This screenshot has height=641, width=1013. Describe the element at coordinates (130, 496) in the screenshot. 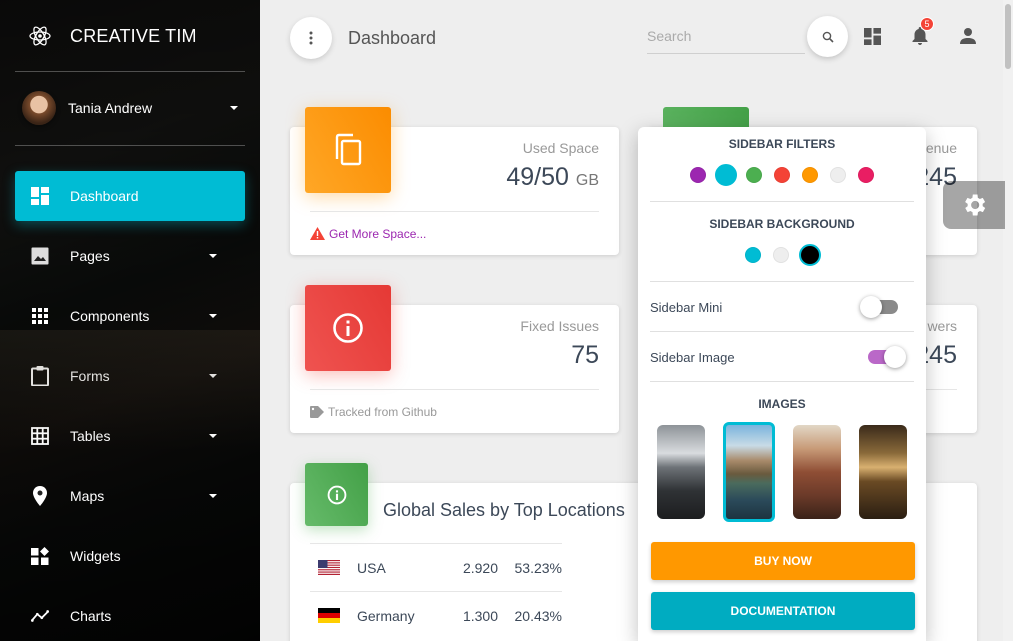

I see `sidebar-item-maps: Maps` at that location.